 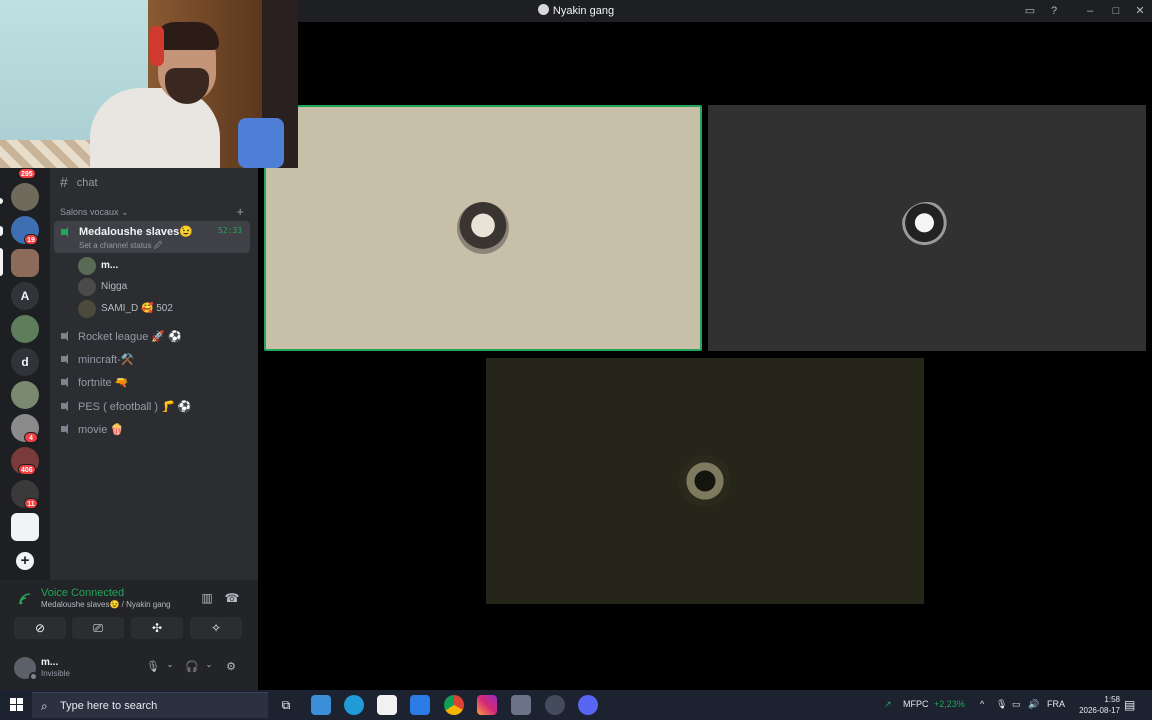 What do you see at coordinates (129, 671) in the screenshot?
I see `user-panel: m... Invisible 🎙 ⌄ 🎧 ⌄ ⚙` at bounding box center [129, 671].